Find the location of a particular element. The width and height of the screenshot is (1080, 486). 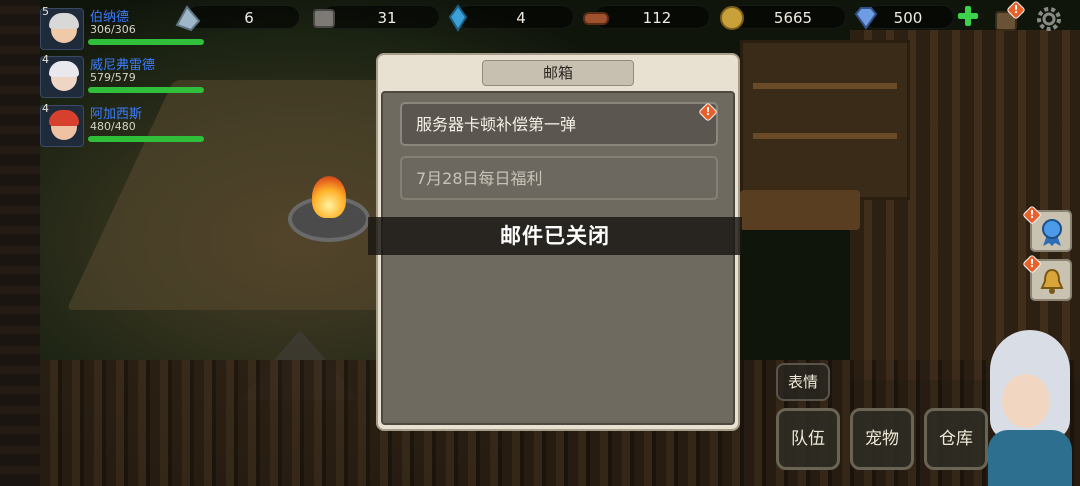

party-member: 4 威尼弗雷德 579/579 is located at coordinates (121, 75).